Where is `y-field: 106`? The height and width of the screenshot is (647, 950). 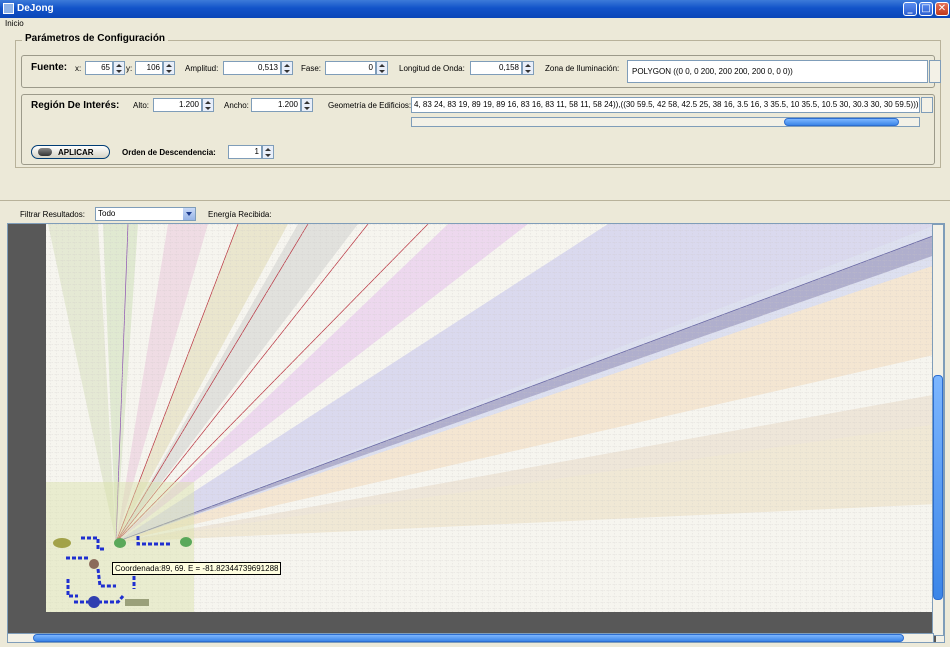 y-field: 106 is located at coordinates (149, 68).